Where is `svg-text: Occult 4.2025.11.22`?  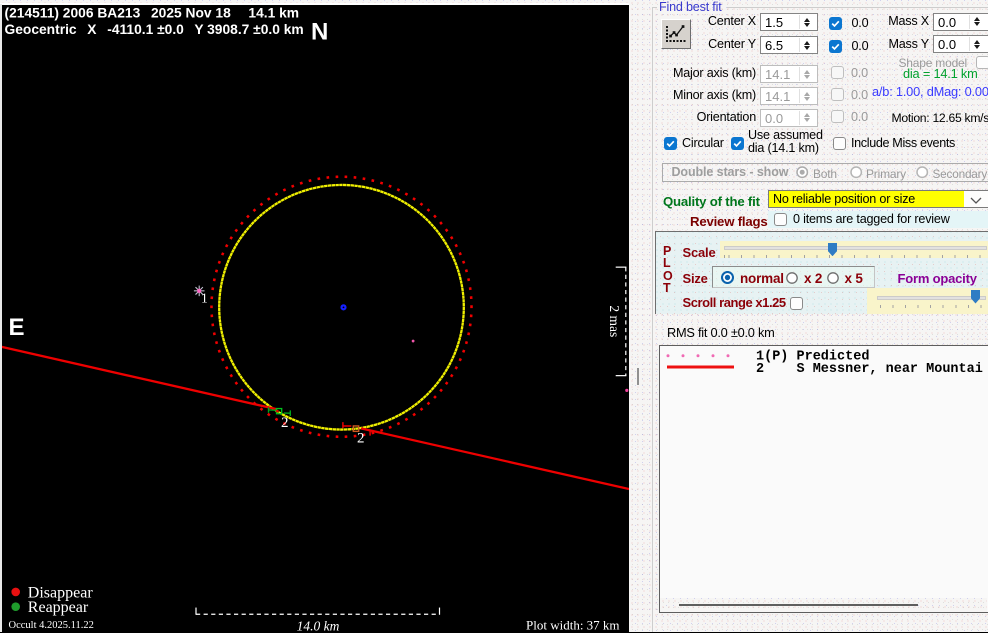 svg-text: Occult 4.2025.11.22 is located at coordinates (50, 624).